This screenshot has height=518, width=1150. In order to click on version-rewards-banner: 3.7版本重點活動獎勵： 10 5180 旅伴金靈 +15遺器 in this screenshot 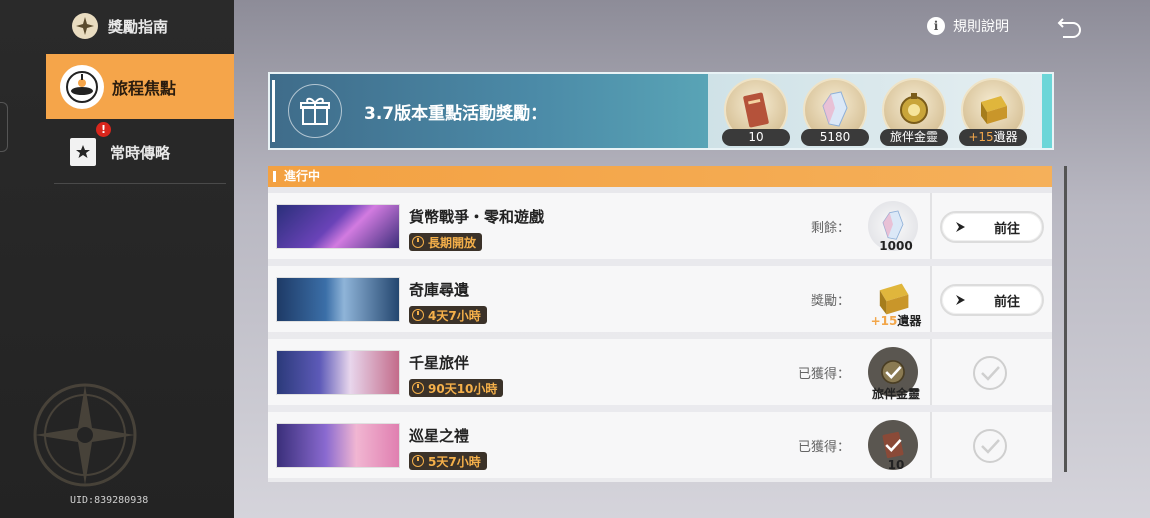, I will do `click(661, 111)`.